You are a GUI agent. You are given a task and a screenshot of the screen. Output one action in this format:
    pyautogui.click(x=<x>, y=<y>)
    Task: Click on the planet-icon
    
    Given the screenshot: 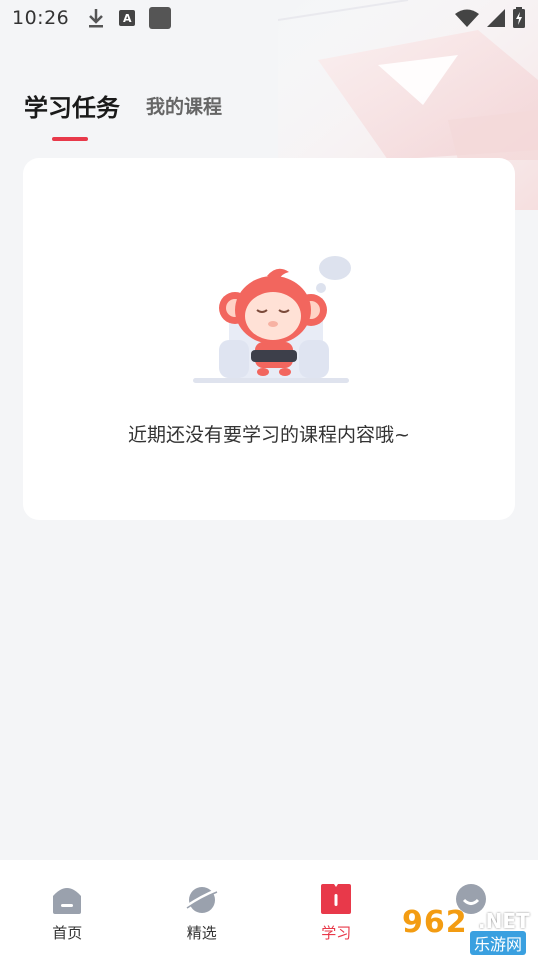 What is the action you would take?
    pyautogui.click(x=201, y=900)
    